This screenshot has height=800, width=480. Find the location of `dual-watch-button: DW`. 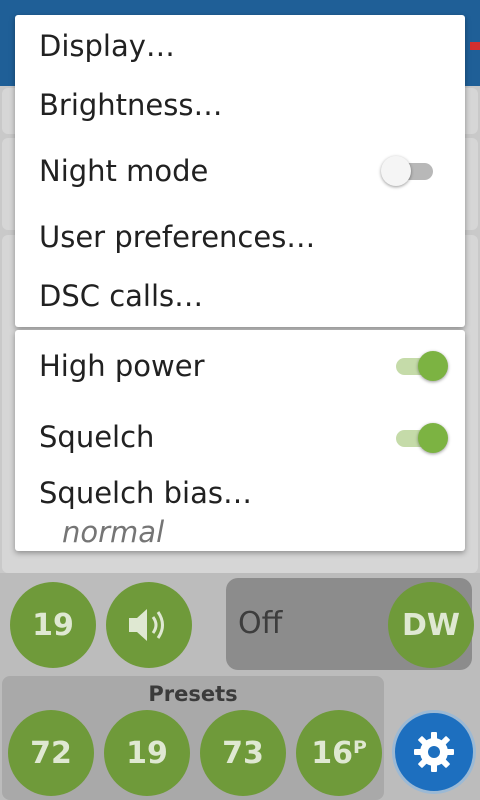

dual-watch-button: DW is located at coordinates (431, 625).